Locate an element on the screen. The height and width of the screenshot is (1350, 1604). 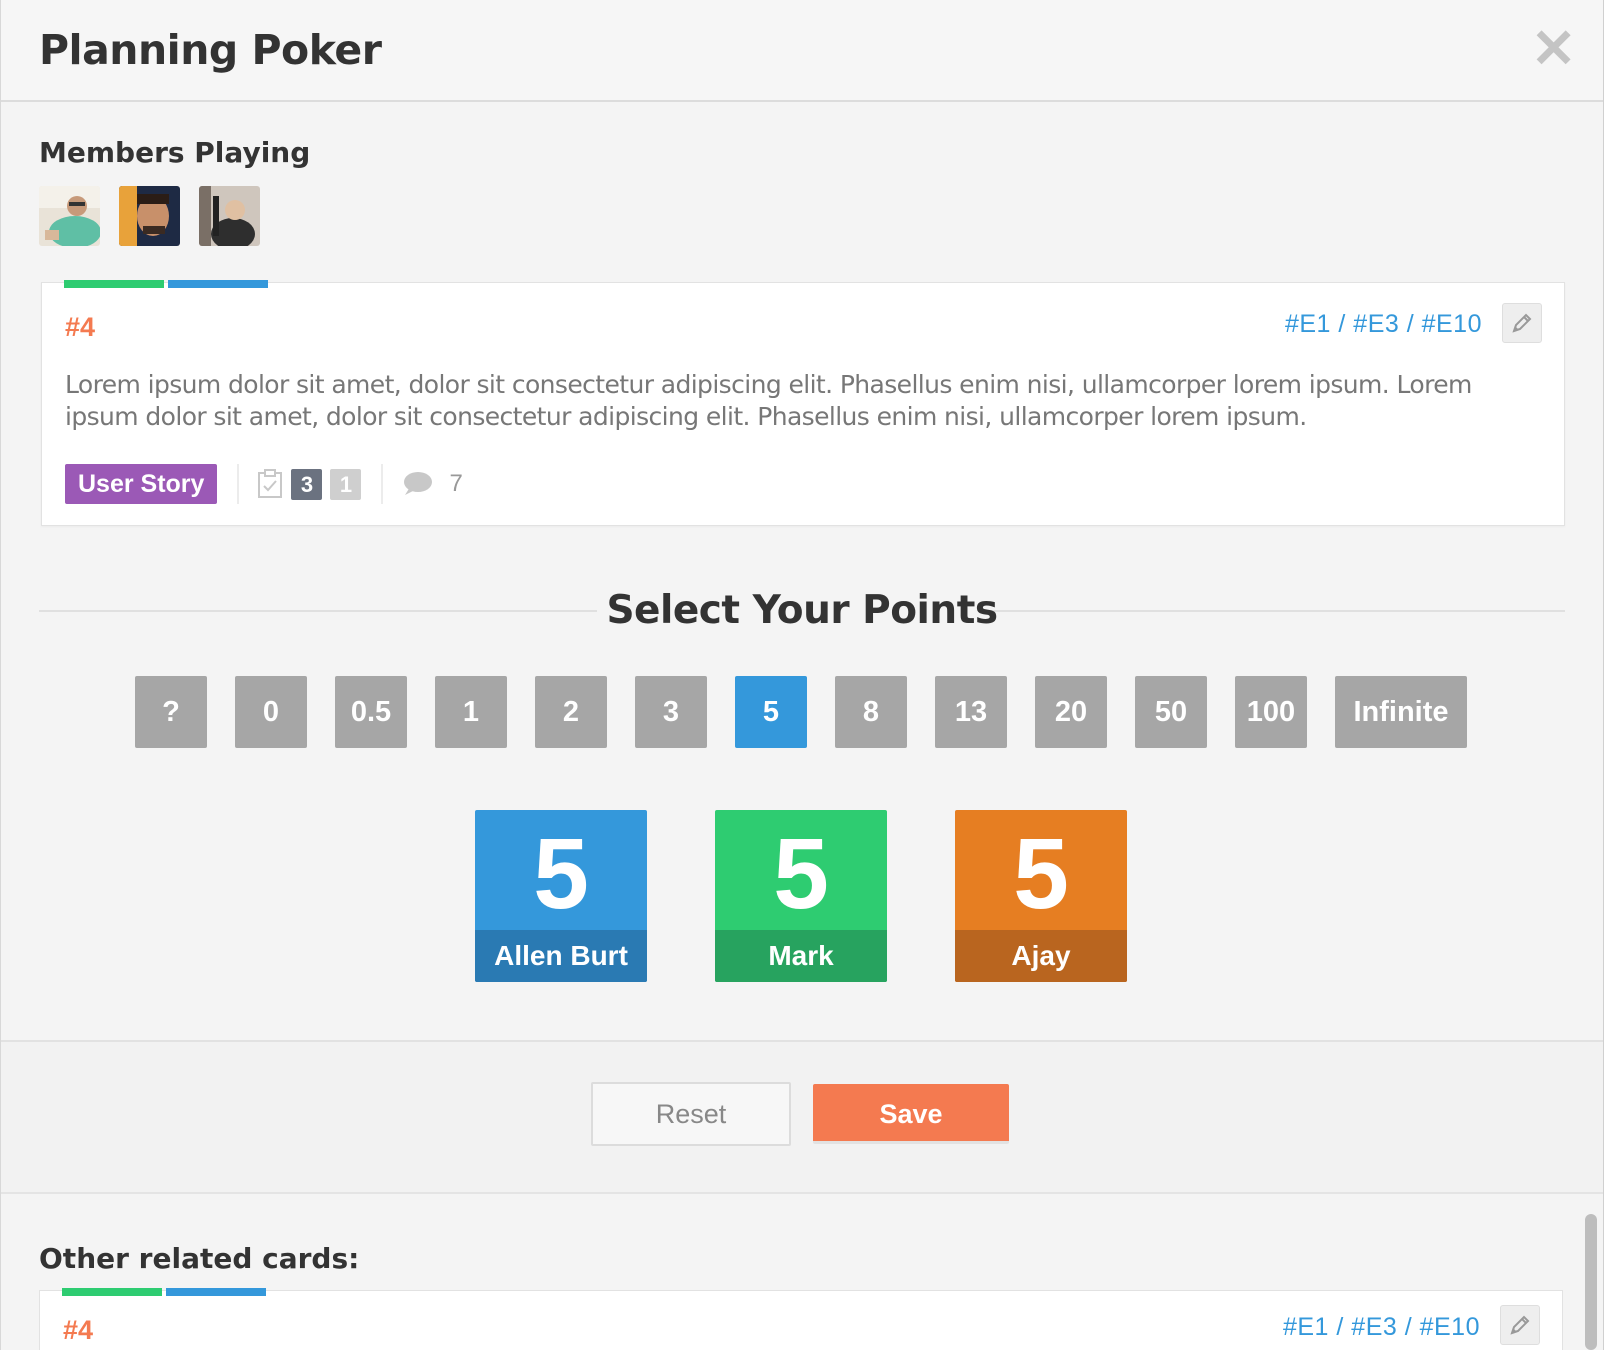
select-points-title: Select Your Points is located at coordinates (802, 610).